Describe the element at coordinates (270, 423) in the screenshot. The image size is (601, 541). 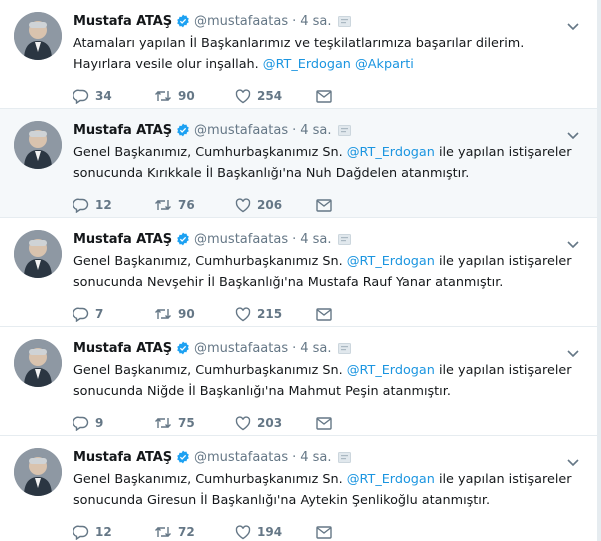
I see `like-count: 203` at that location.